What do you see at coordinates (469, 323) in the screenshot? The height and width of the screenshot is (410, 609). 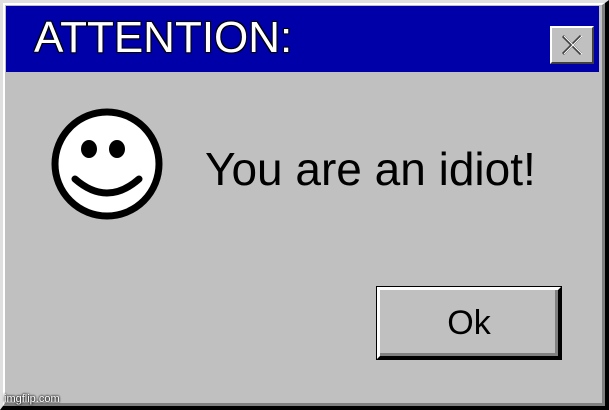 I see `ok-button: Ok` at bounding box center [469, 323].